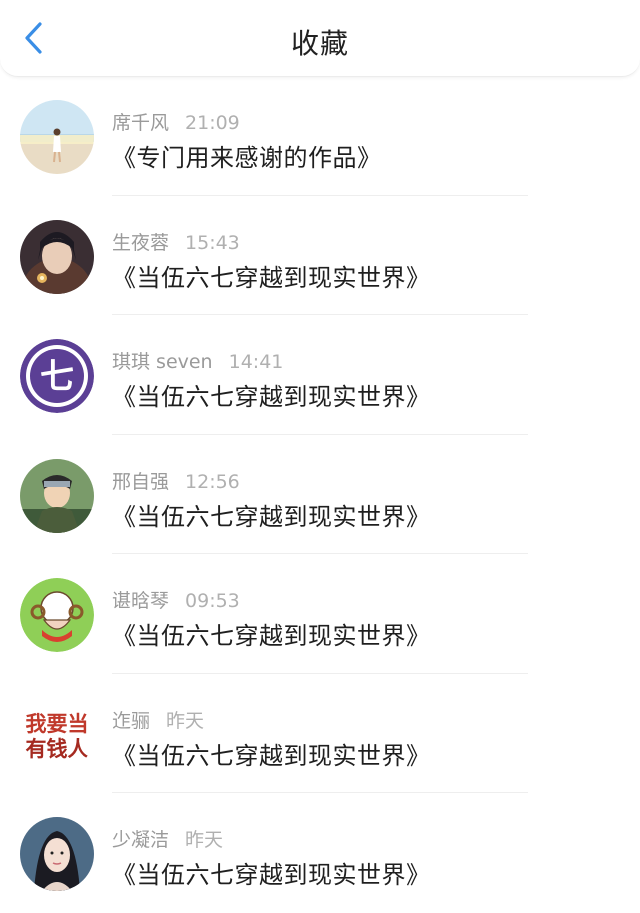 The height and width of the screenshot is (913, 640). I want to click on page-title: 收藏, so click(319, 43).